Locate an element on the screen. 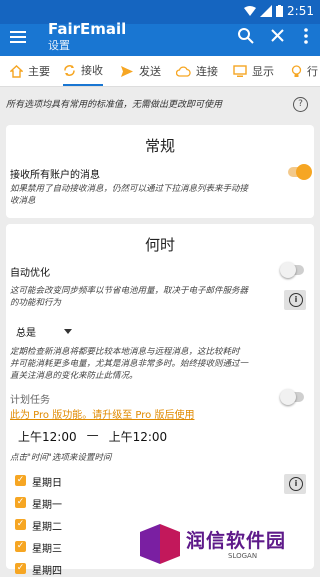  schedule-time-row: 上午12:00 — 上午12:00 is located at coordinates (92, 436).